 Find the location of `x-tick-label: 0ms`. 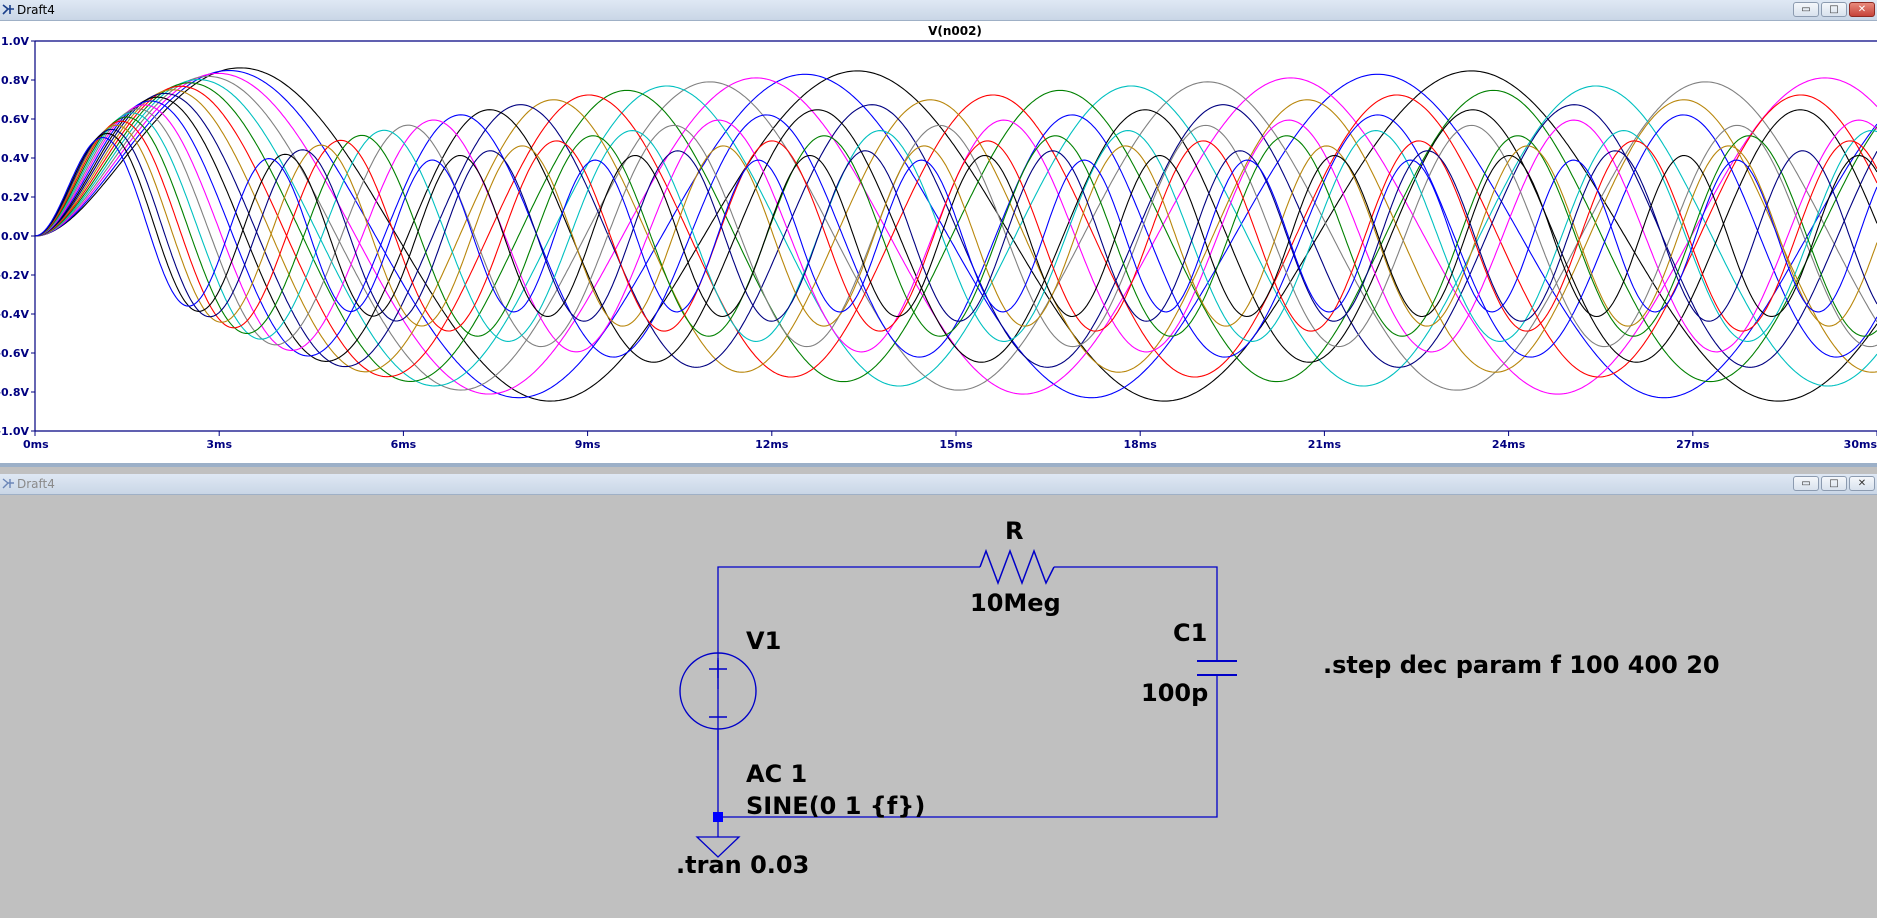

x-tick-label: 0ms is located at coordinates (36, 444).